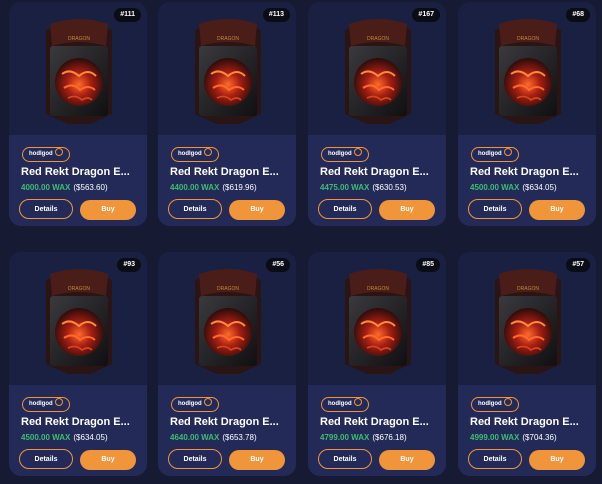 This screenshot has width=602, height=484. I want to click on price-wax: 4475.00 WAX, so click(345, 187).